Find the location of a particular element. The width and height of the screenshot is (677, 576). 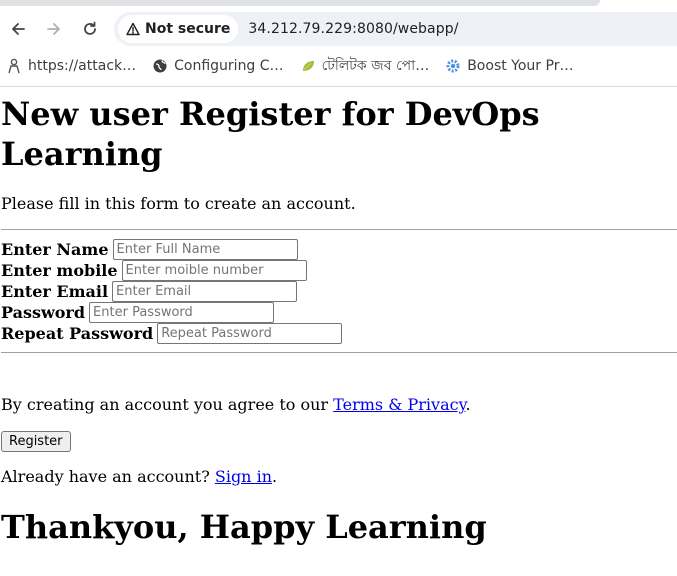

back-button is located at coordinates (18, 29).